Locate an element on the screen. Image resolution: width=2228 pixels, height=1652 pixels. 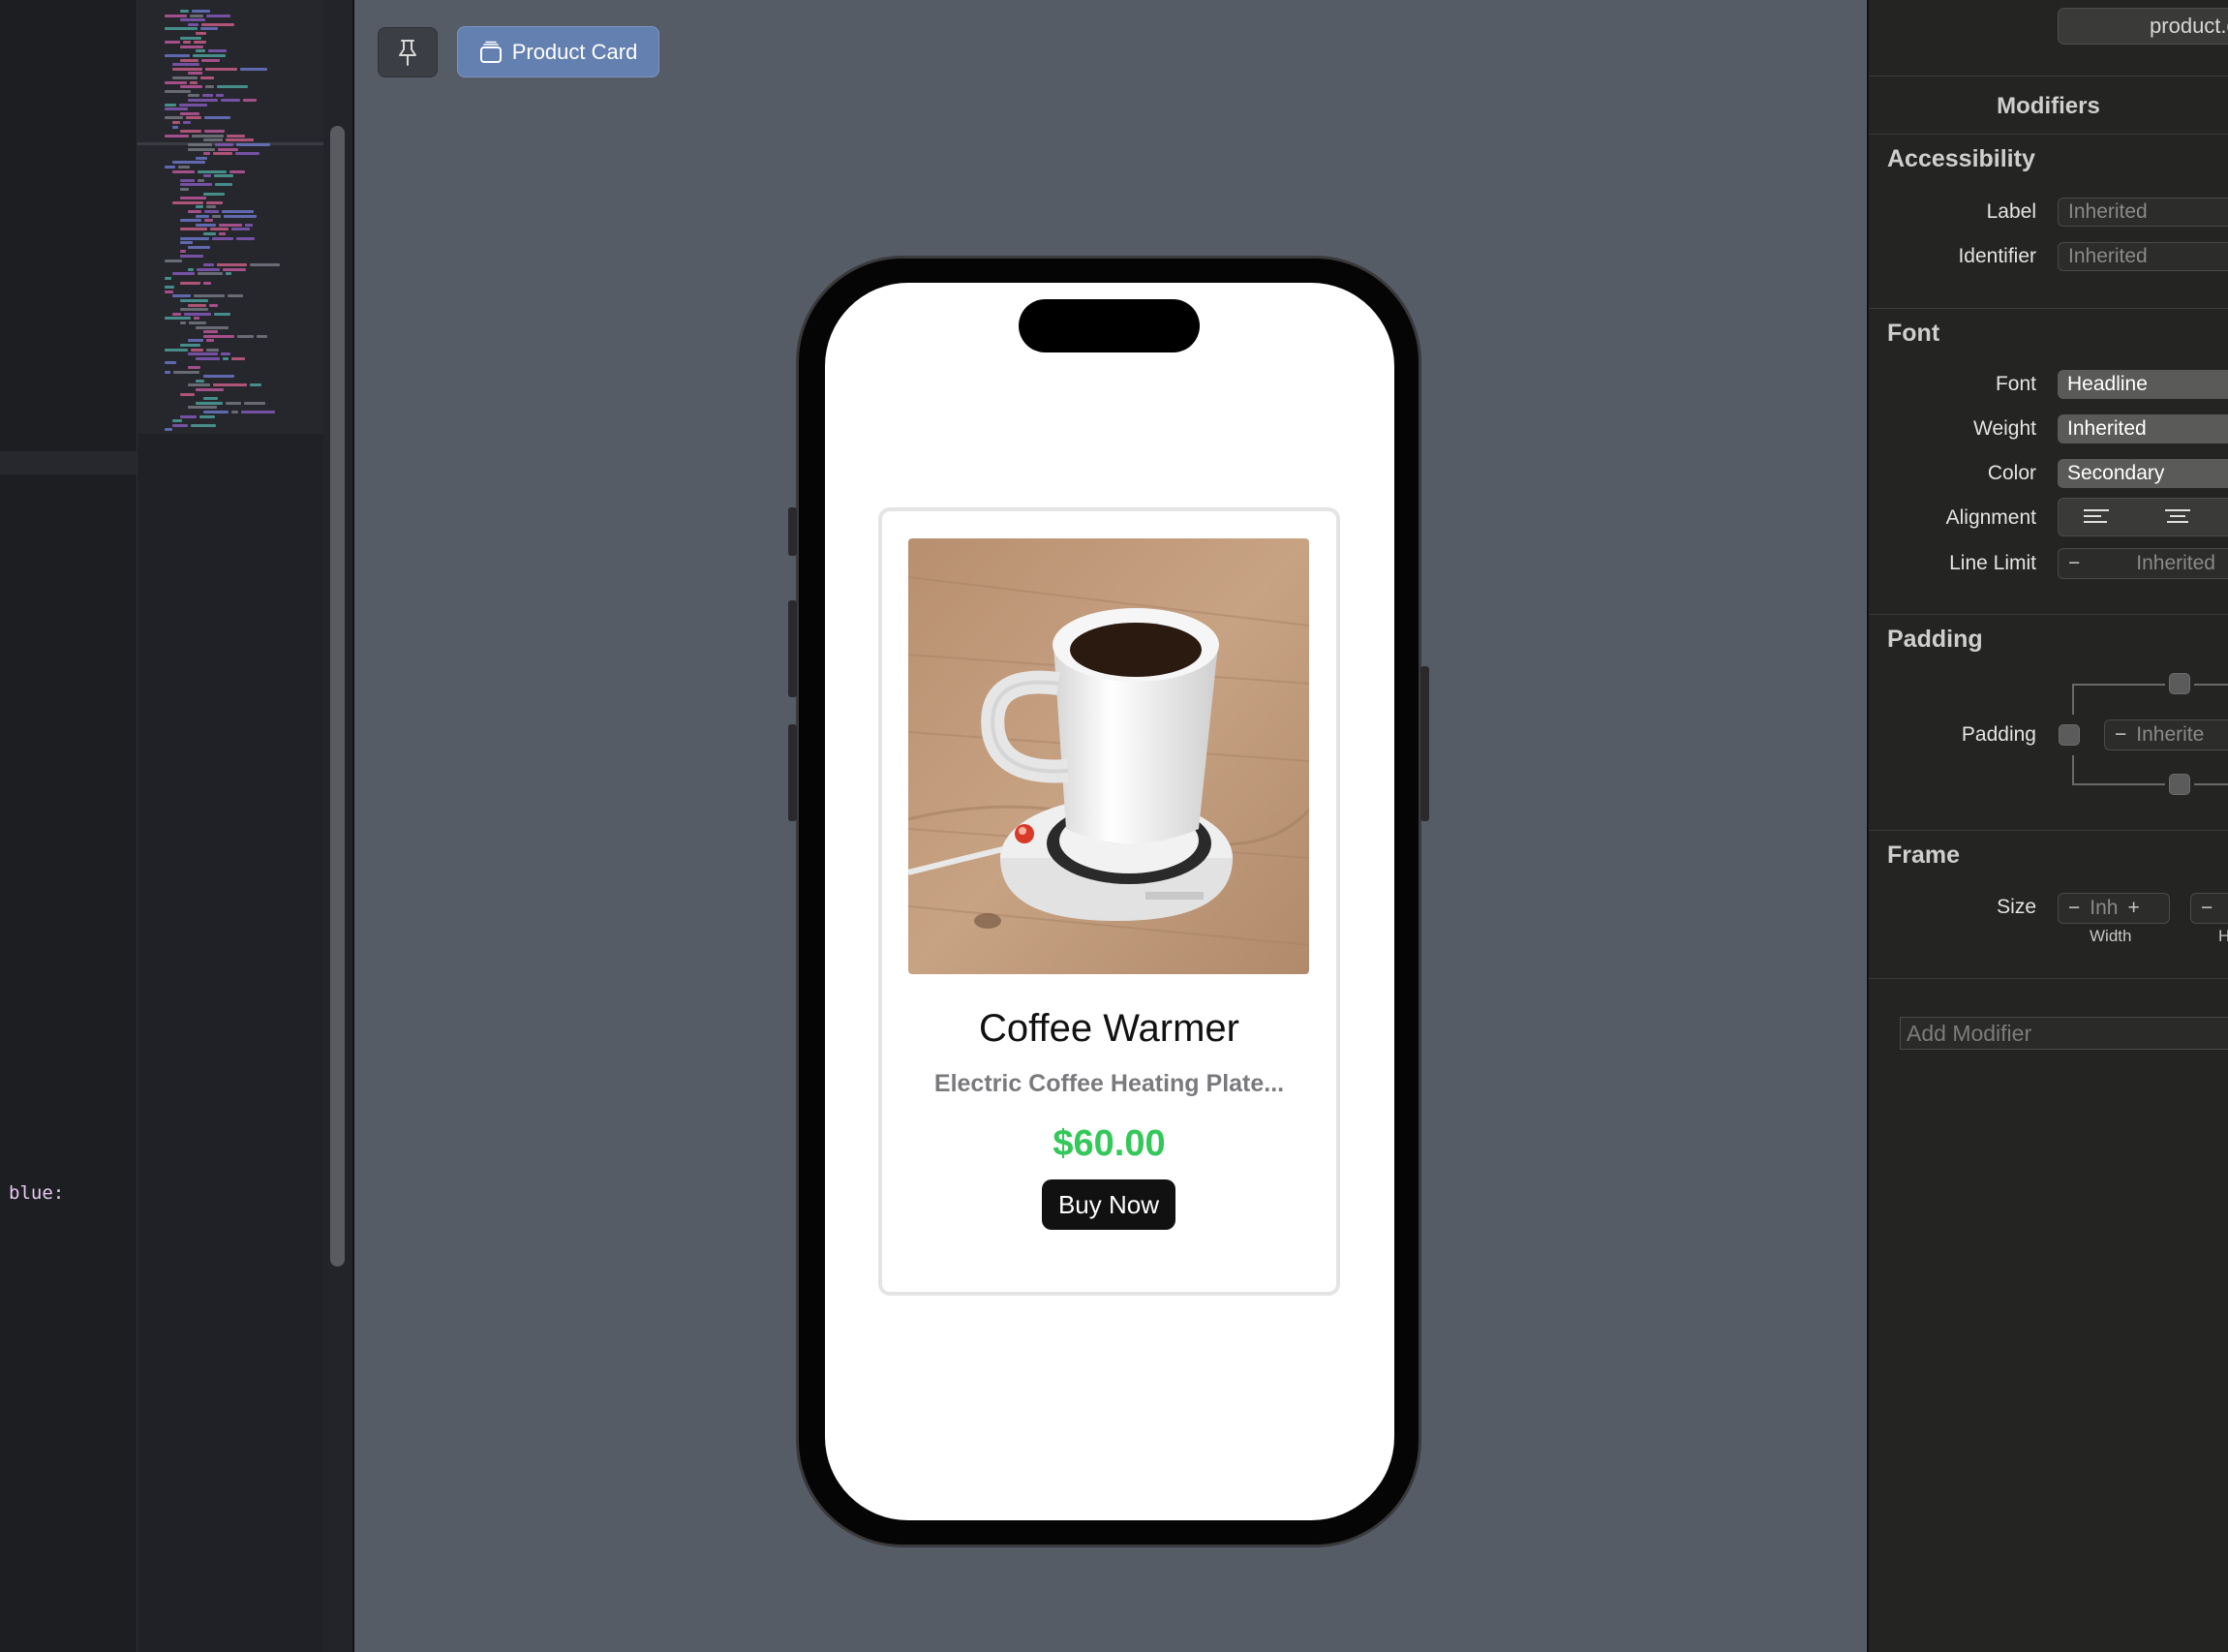
padding-value: Inherite is located at coordinates (2170, 734).